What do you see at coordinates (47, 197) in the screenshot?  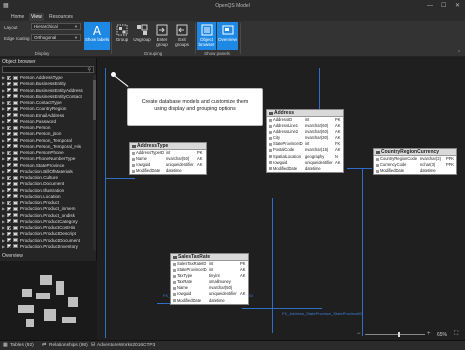 I see `list-item: ▶ Production.Location` at bounding box center [47, 197].